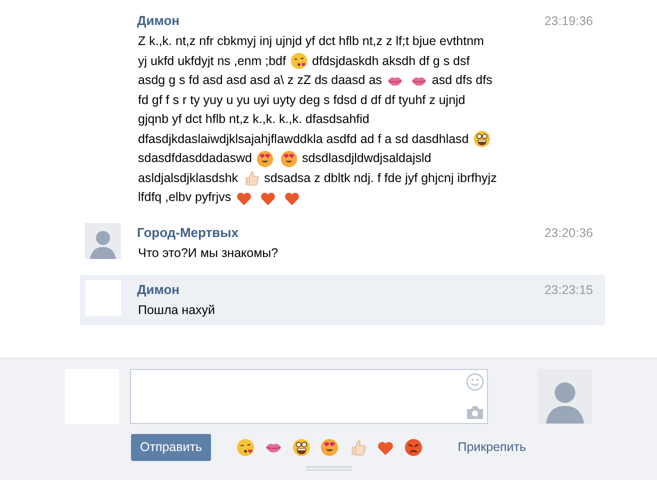  Describe the element at coordinates (260, 81) in the screenshot. I see `message-text: asdg g s fd asd asd asd a\ z zZ ds daasd as` at that location.